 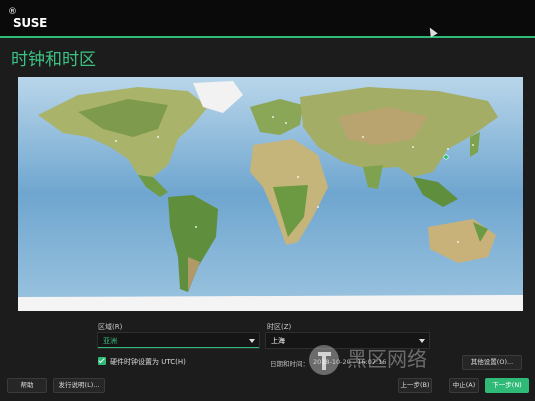 I want to click on utc-checkbox-label: 硬件时钟设置为 UTC(H), so click(x=148, y=362).